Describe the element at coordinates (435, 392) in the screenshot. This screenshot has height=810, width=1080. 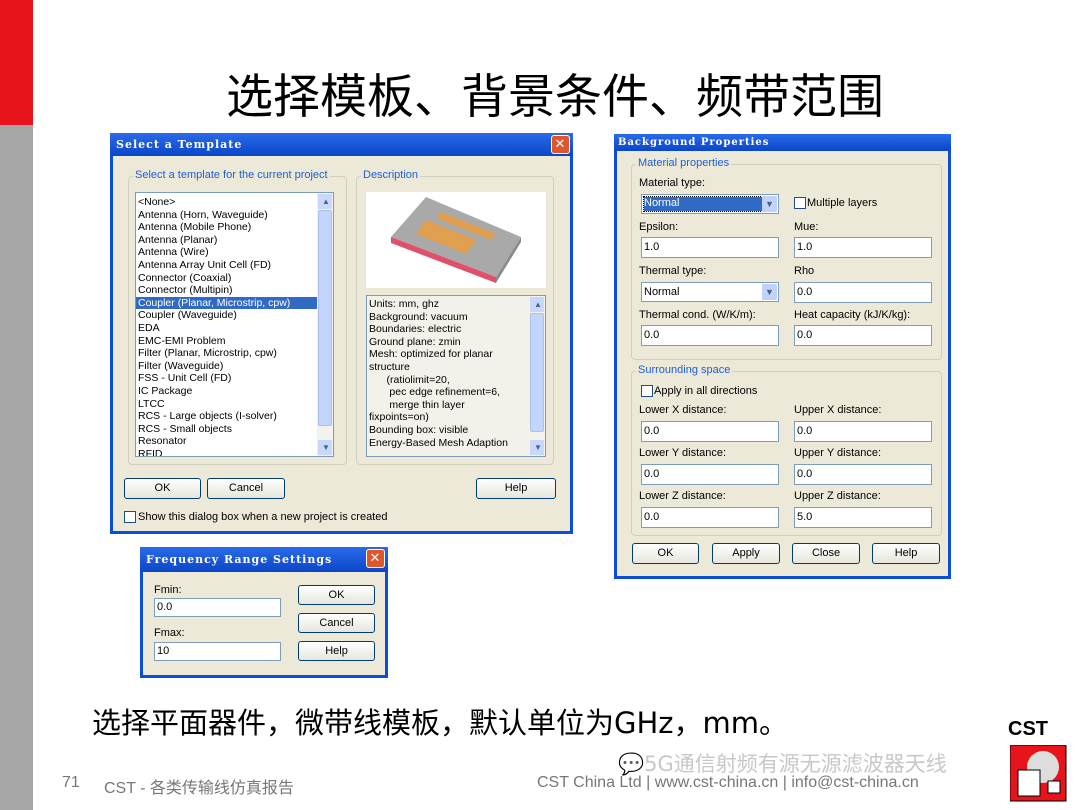
I see `description-line: pec edge refinement=6,` at that location.